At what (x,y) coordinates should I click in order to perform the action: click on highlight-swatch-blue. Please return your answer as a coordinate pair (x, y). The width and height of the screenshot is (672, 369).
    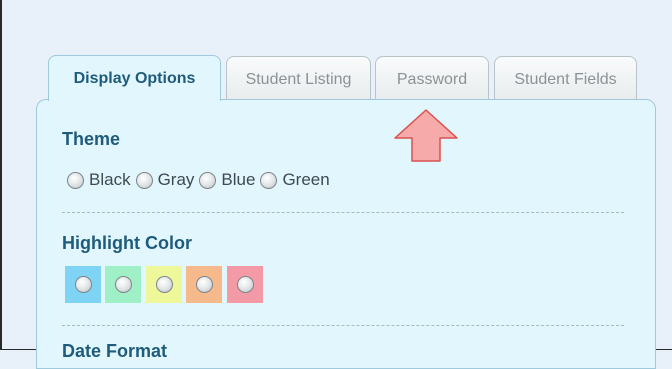
    Looking at the image, I should click on (83, 284).